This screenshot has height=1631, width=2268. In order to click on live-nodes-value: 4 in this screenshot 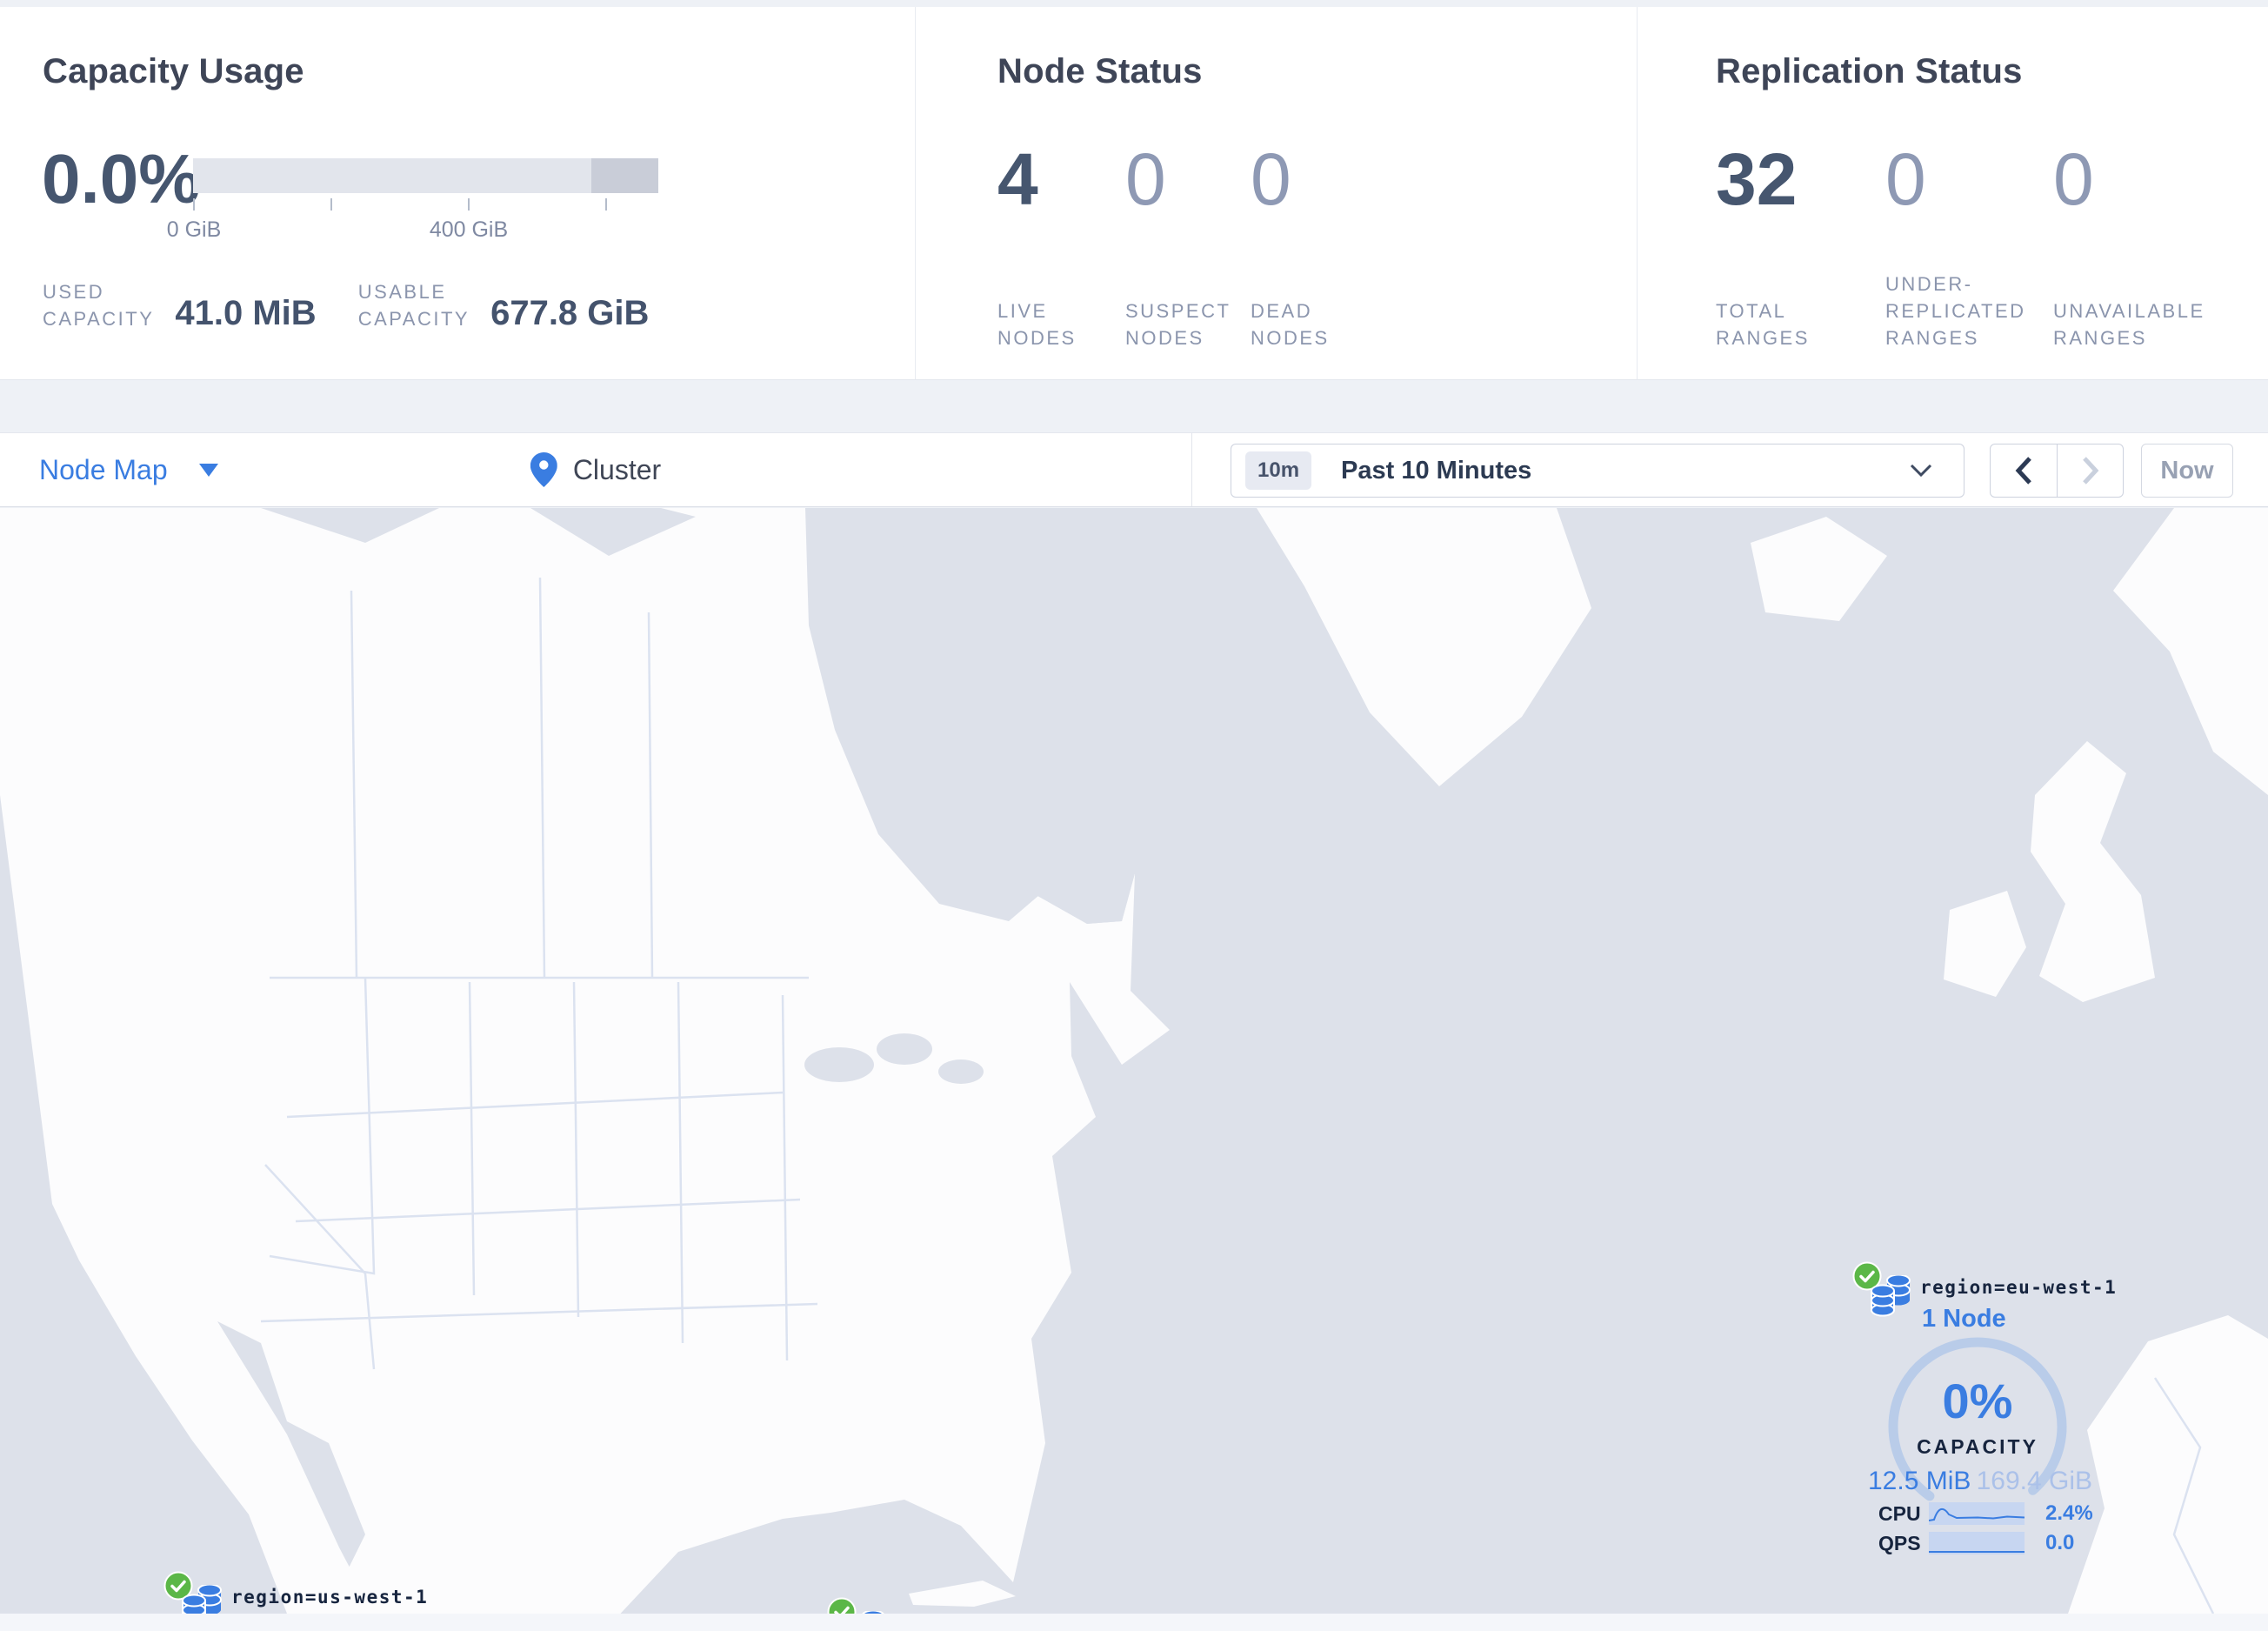, I will do `click(1017, 179)`.